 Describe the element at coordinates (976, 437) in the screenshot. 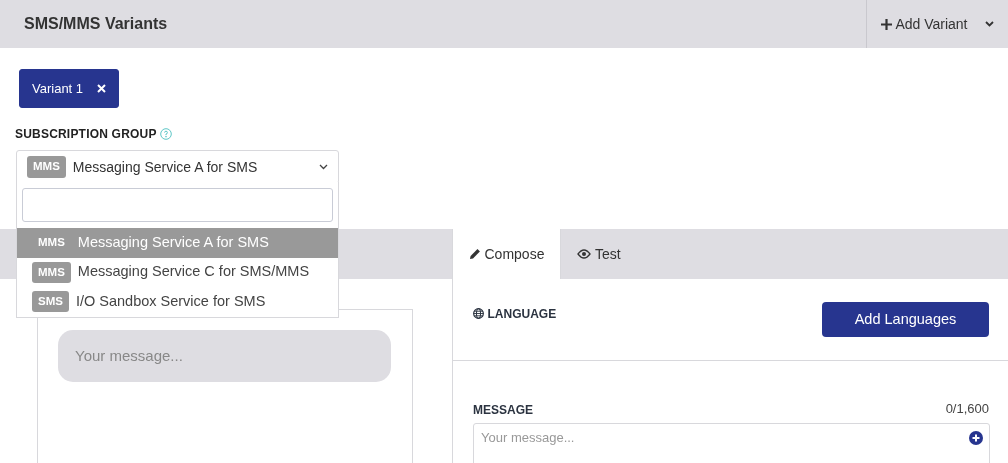

I see `add-icon` at that location.